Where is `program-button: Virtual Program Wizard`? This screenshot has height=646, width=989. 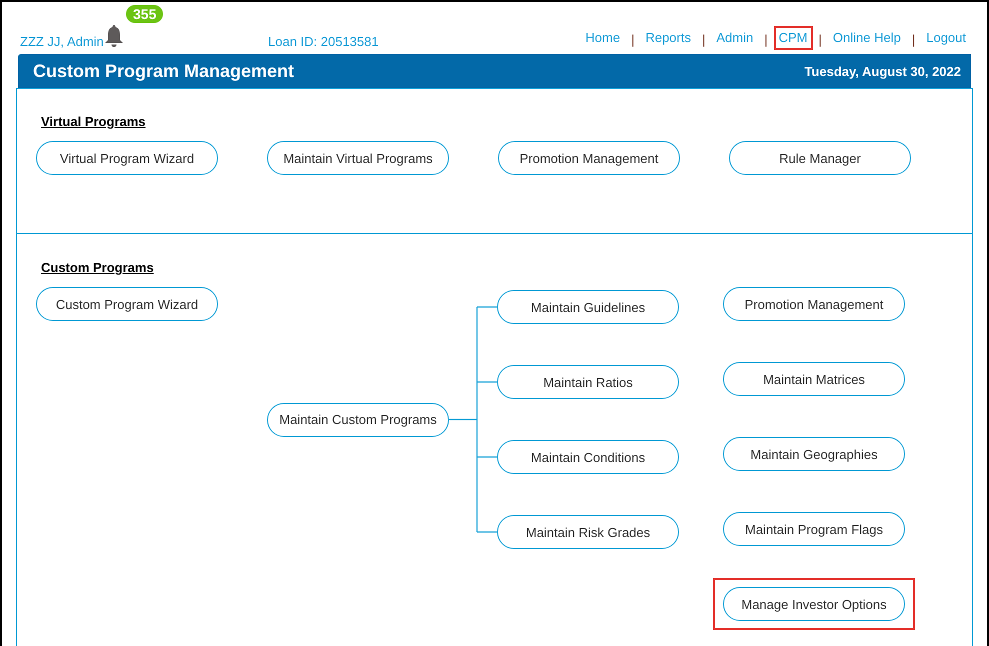
program-button: Virtual Program Wizard is located at coordinates (127, 158).